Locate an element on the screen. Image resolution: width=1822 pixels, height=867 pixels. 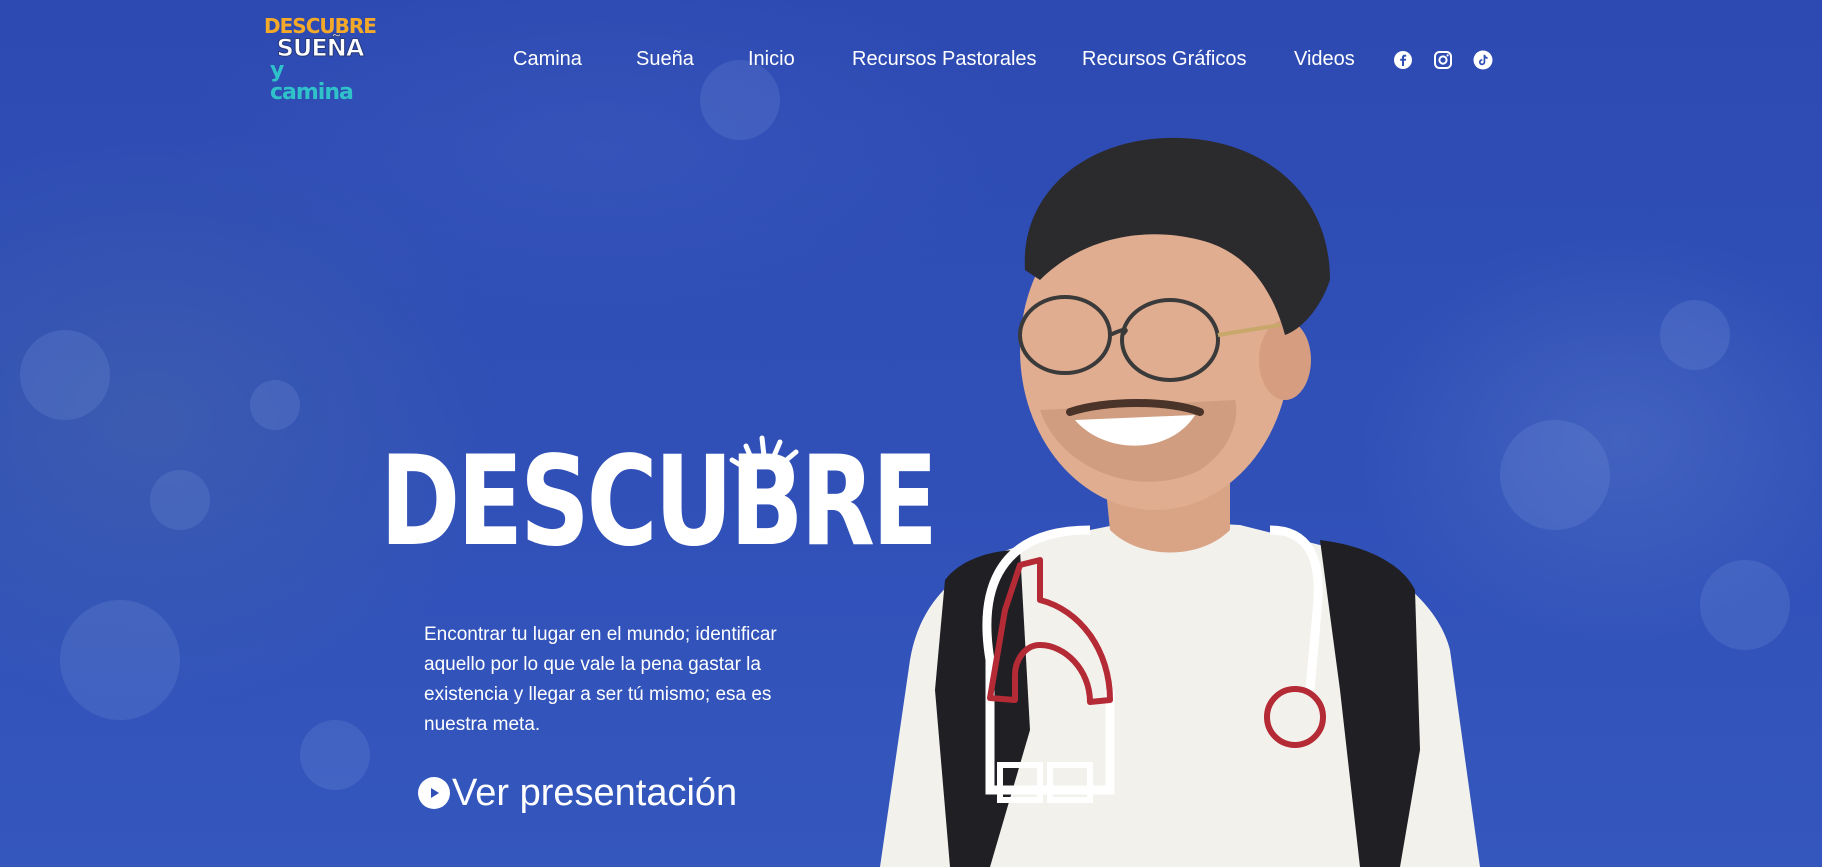
logo-line-3: y camina is located at coordinates (312, 81).